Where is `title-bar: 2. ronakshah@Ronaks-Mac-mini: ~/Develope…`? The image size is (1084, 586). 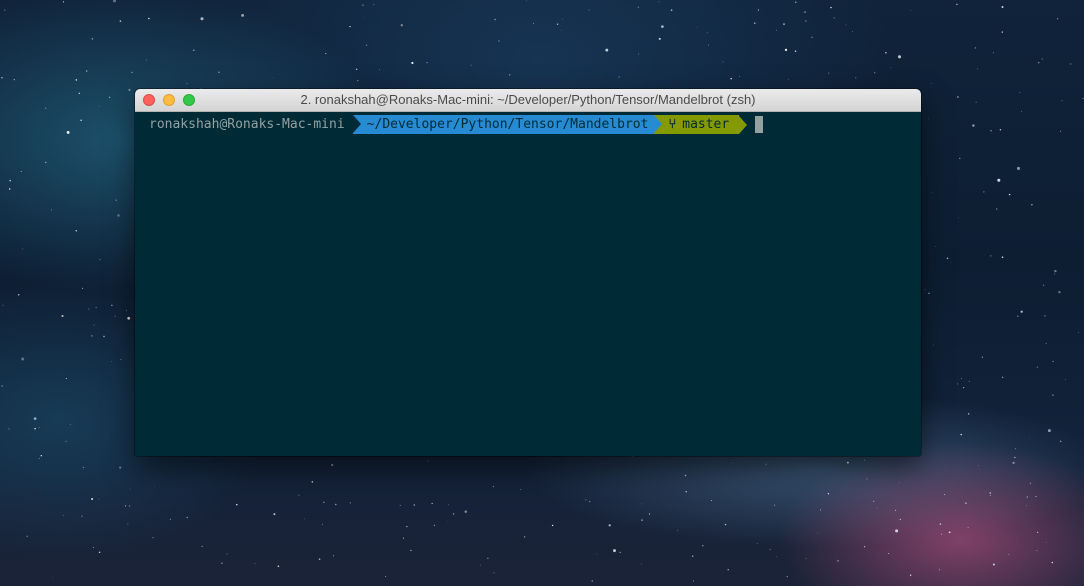 title-bar: 2. ronakshah@Ronaks-Mac-mini: ~/Develope… is located at coordinates (528, 100).